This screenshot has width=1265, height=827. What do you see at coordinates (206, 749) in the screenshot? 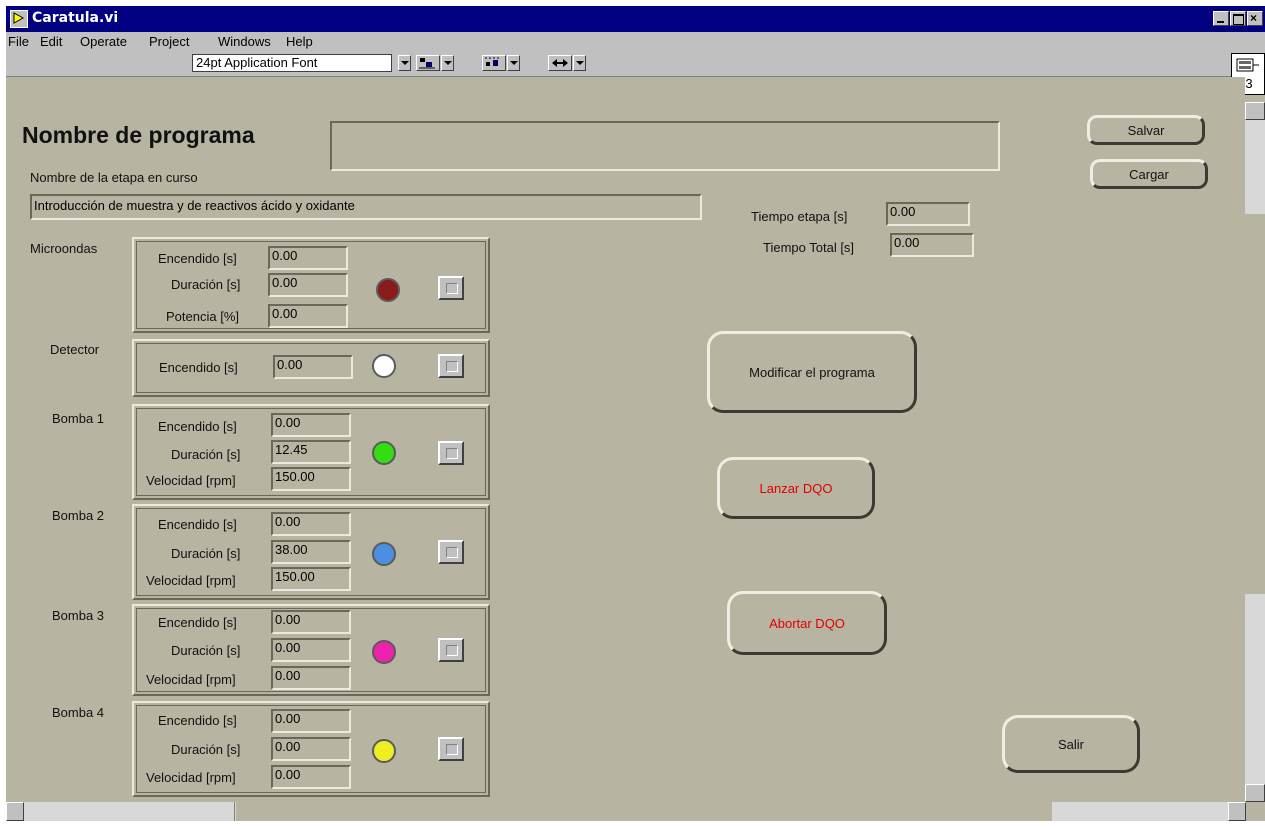
I see `bomba4-duracion-label: Duración [s]` at bounding box center [206, 749].